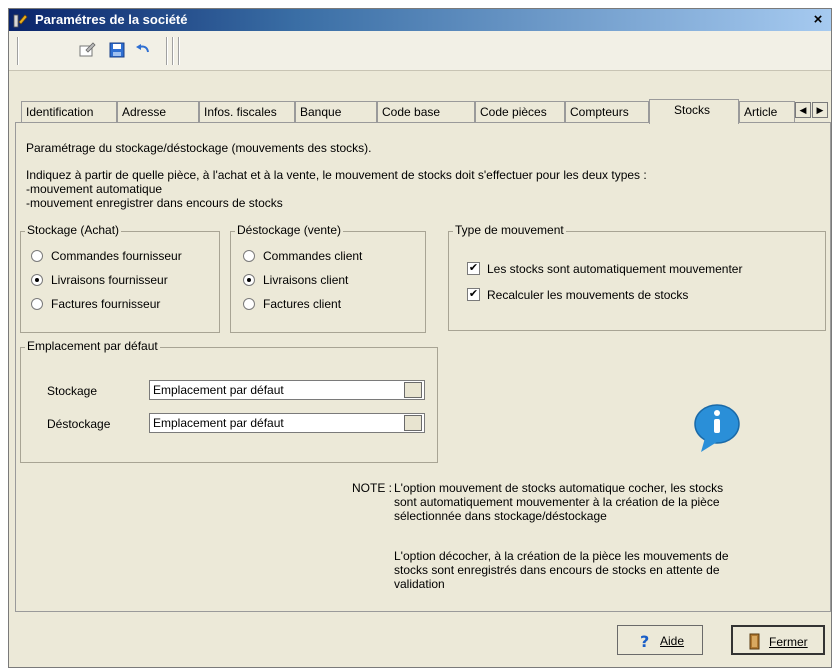  What do you see at coordinates (336, 112) in the screenshot?
I see `tab-banque: Banque` at bounding box center [336, 112].